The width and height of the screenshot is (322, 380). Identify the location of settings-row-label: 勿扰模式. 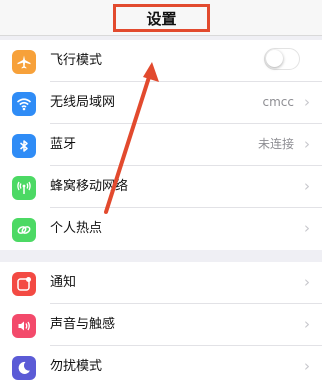
(76, 366).